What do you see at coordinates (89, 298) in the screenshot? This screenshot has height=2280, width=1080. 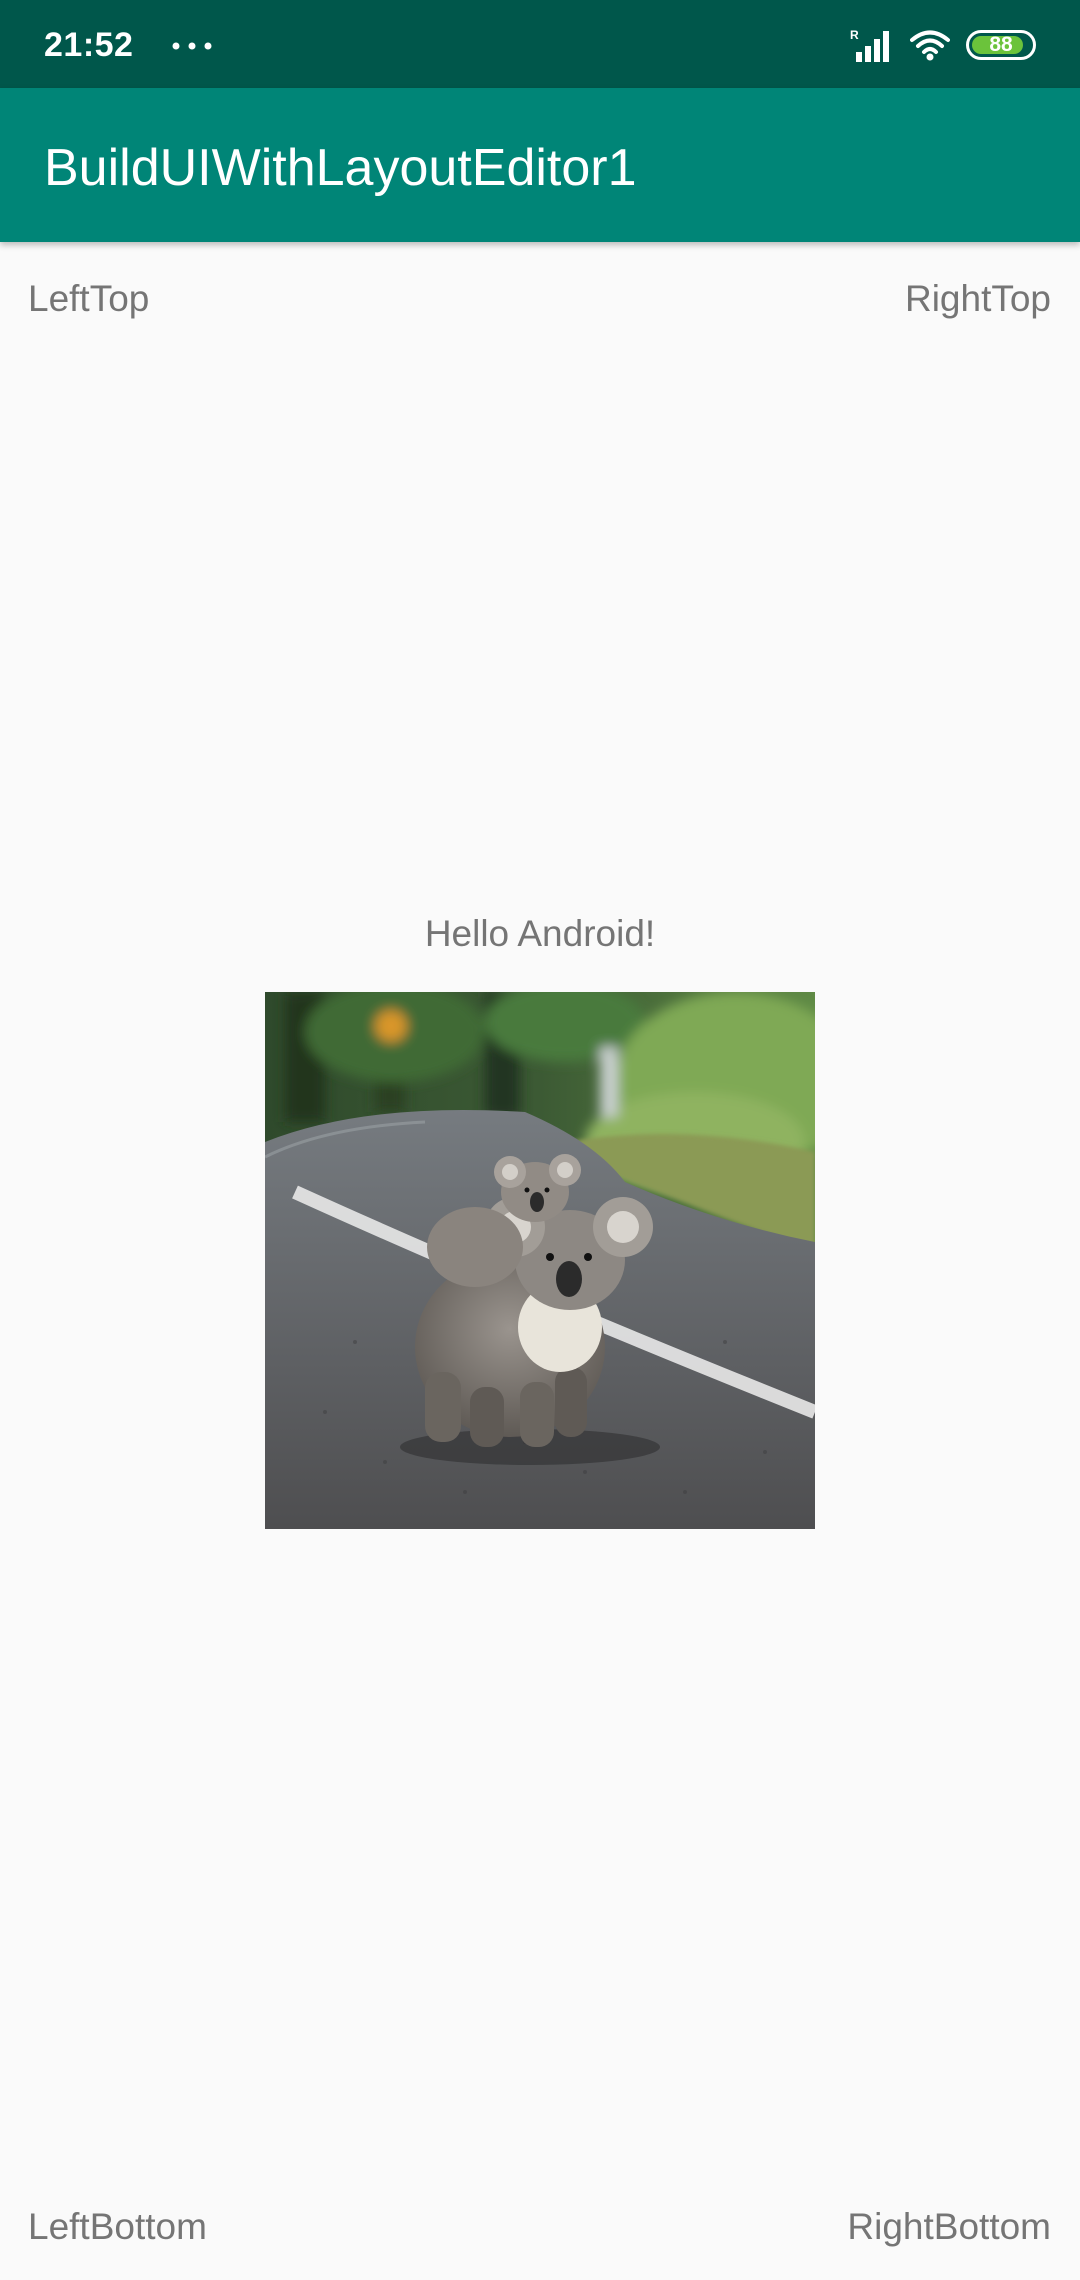 I see `label-left-top: LeftTop` at bounding box center [89, 298].